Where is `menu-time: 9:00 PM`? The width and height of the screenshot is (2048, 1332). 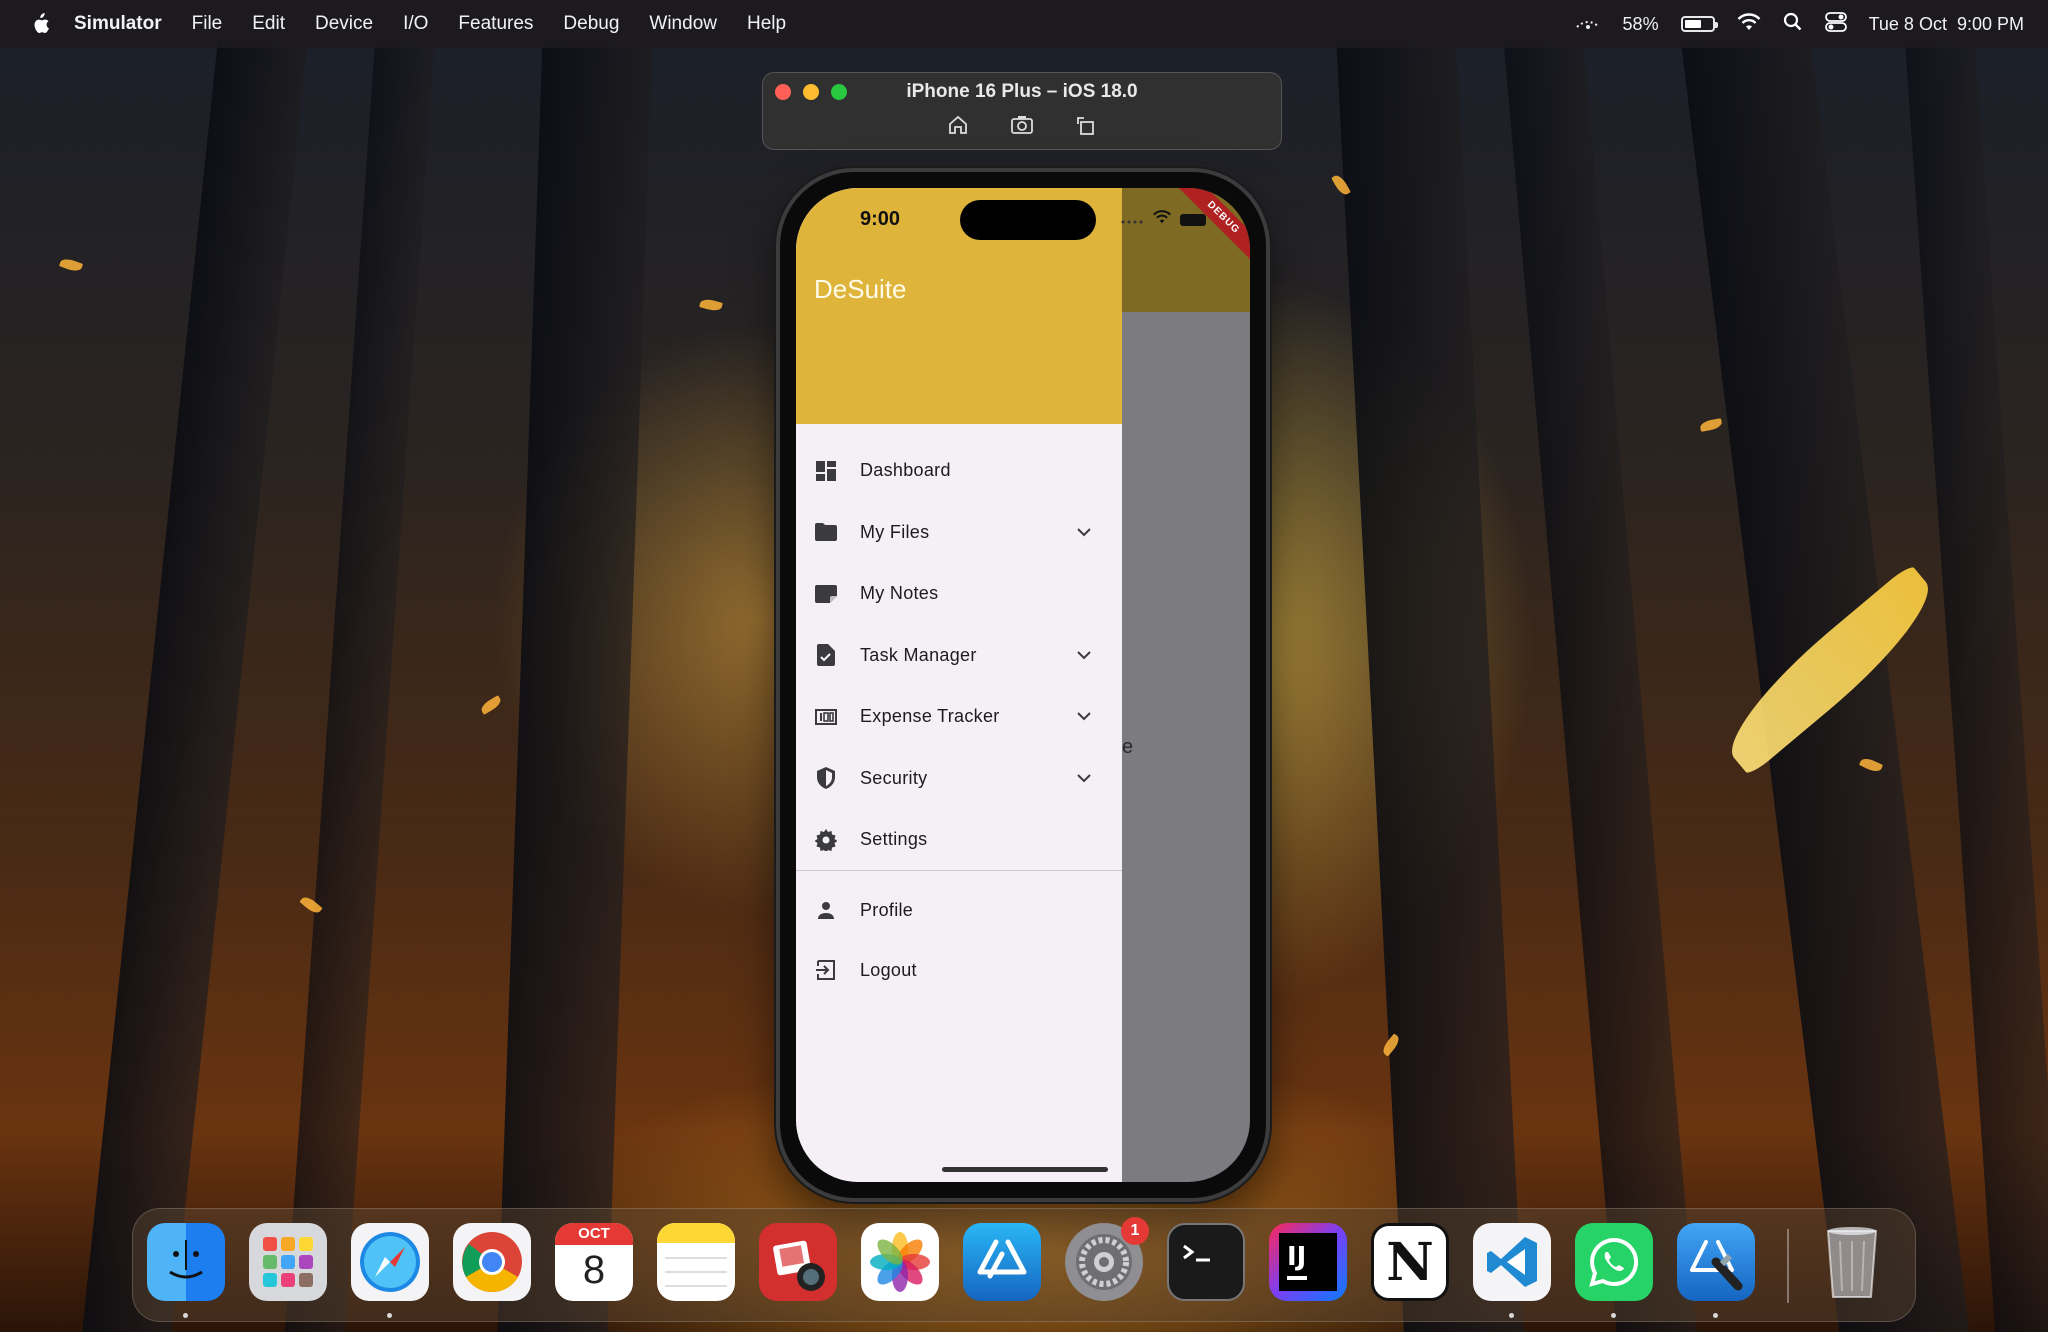 menu-time: 9:00 PM is located at coordinates (1990, 24).